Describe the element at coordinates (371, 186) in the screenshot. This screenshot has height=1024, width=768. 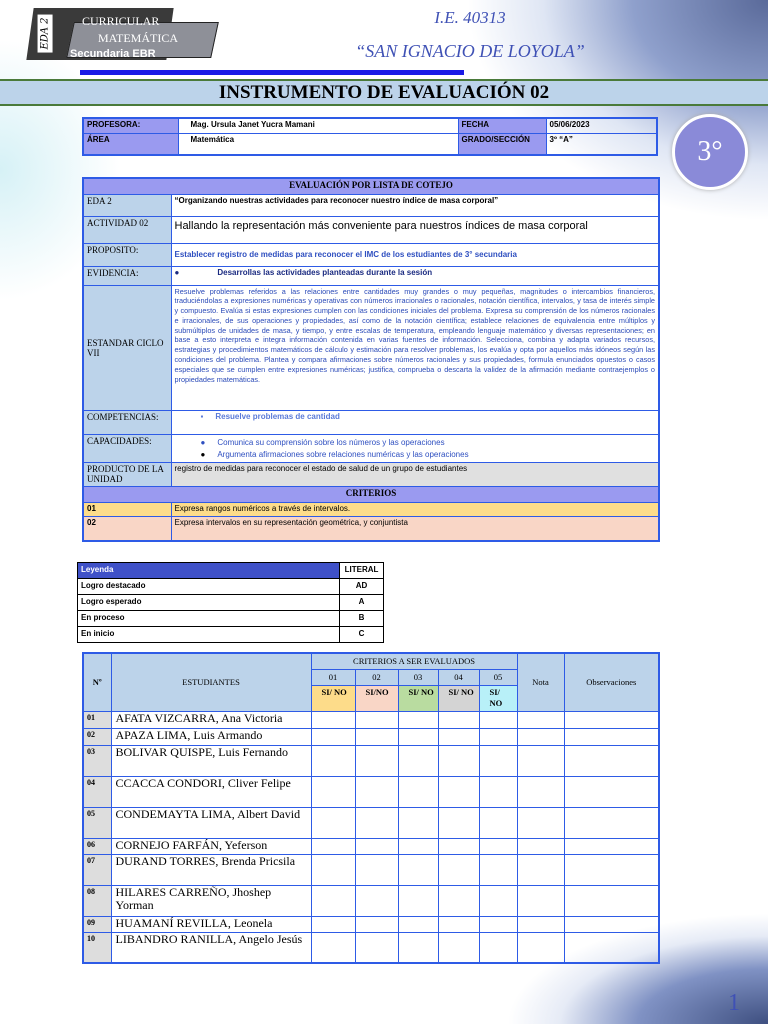
I see `evaluation-title: EVALUACIÓN POR LISTA DE COTEJO` at that location.